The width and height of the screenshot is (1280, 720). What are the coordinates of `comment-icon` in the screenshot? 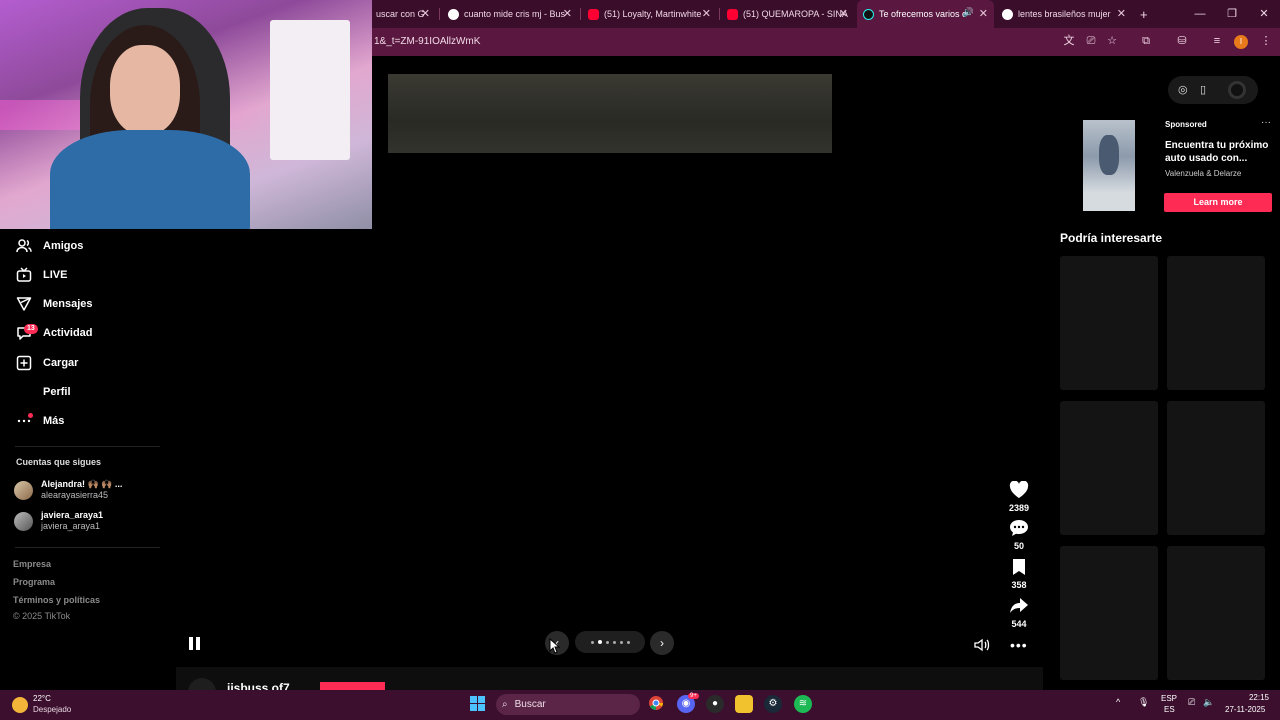 It's located at (1019, 530).